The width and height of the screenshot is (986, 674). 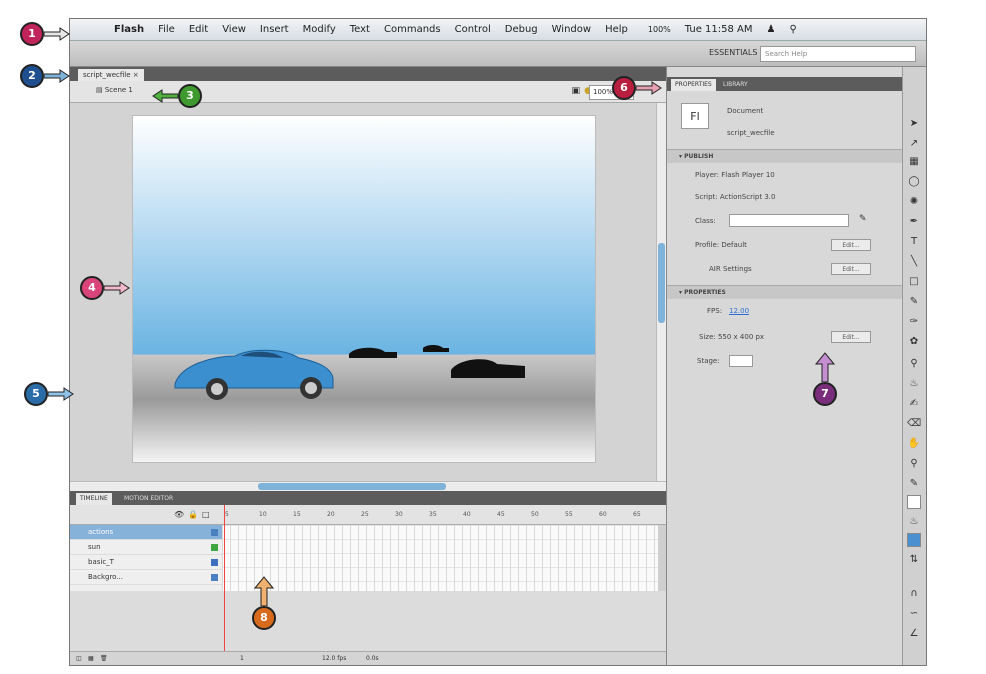 What do you see at coordinates (319, 29) in the screenshot?
I see `menu-modify: Modify` at bounding box center [319, 29].